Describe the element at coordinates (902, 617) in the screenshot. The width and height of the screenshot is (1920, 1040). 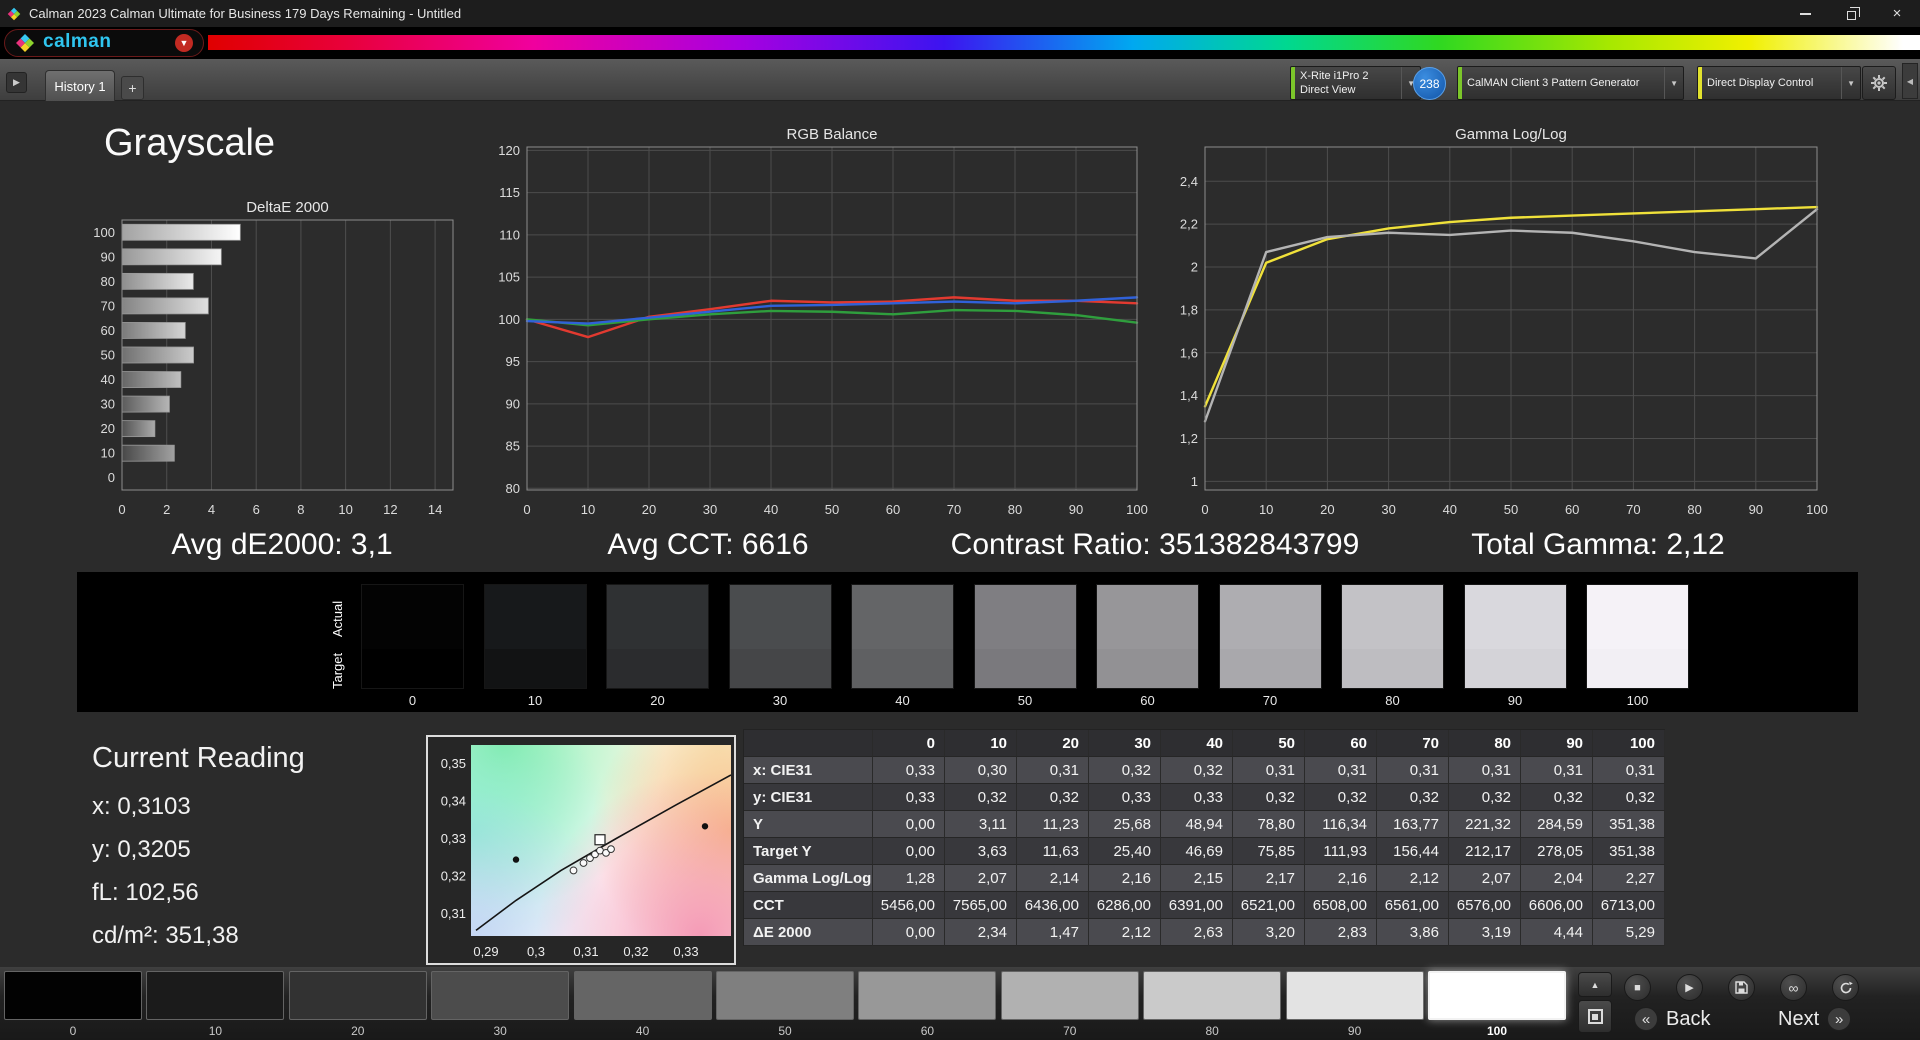
I see `swatch-actual` at that location.